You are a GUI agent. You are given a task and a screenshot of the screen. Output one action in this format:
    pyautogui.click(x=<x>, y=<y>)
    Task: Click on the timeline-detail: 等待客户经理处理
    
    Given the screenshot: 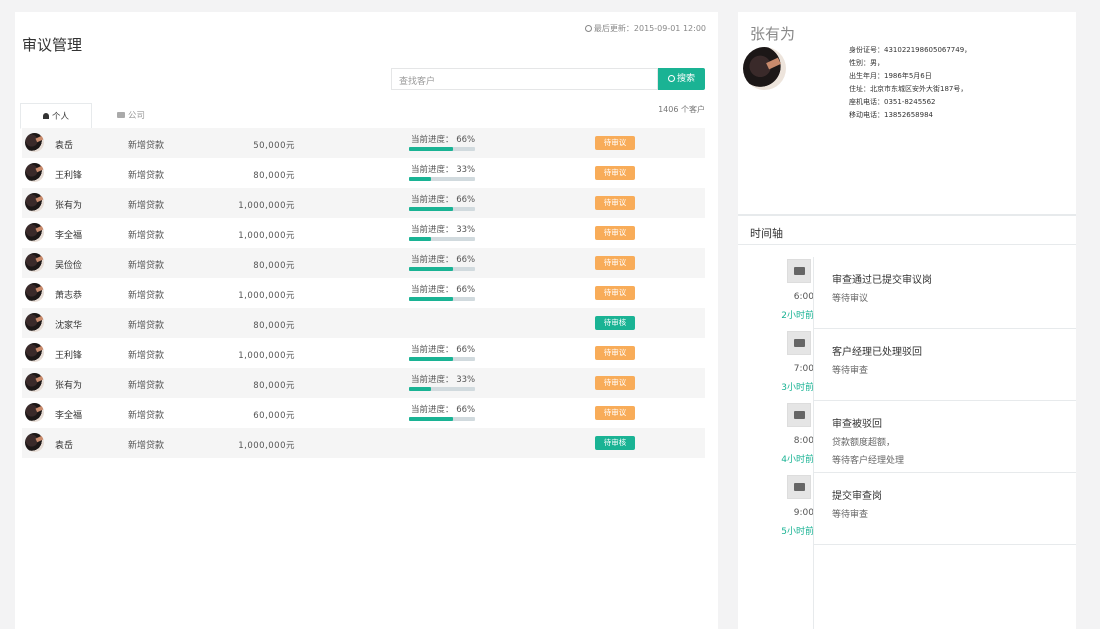 What is the action you would take?
    pyautogui.click(x=868, y=461)
    